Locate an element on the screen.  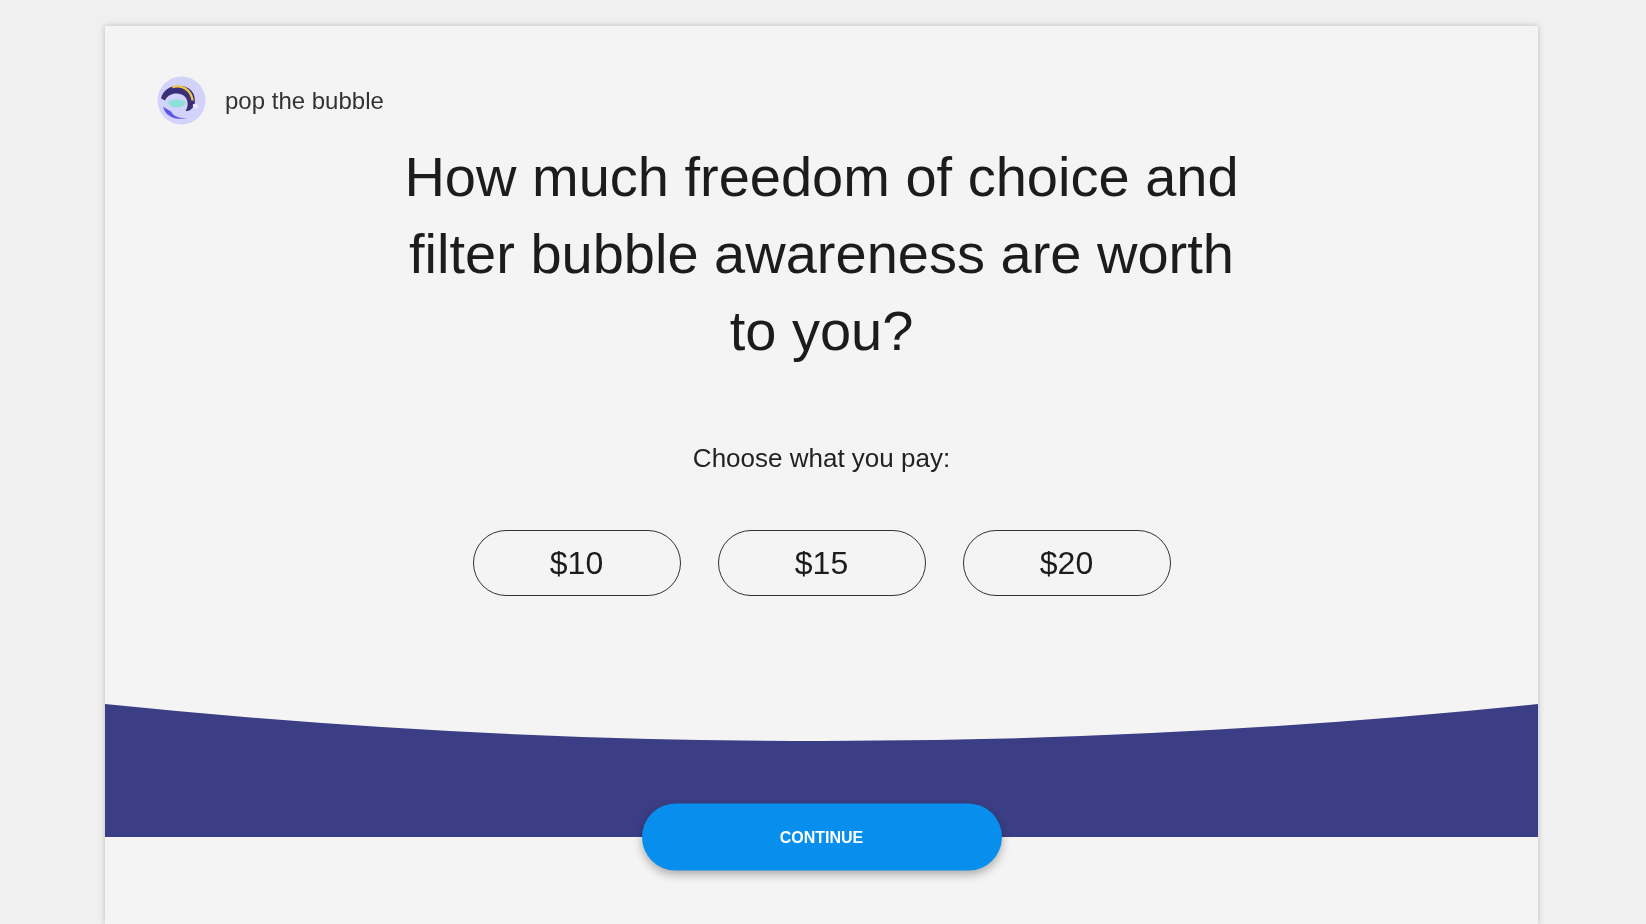
question-heading: How much freedom of choice and filter bubble awareness are worth to you? is located at coordinates (821, 254).